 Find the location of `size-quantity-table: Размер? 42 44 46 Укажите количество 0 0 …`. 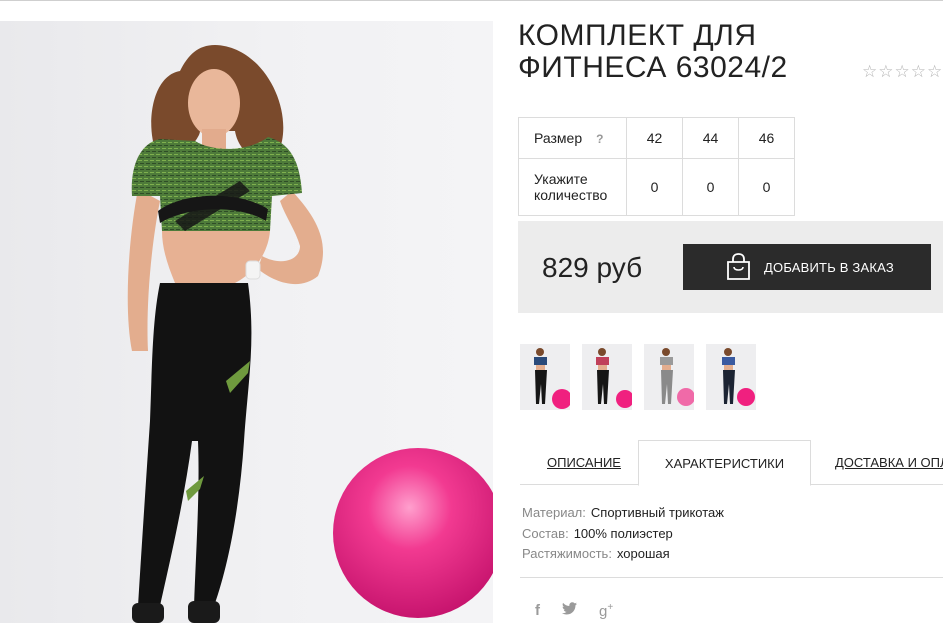

size-quantity-table: Размер? 42 44 46 Укажите количество 0 0 … is located at coordinates (656, 166).